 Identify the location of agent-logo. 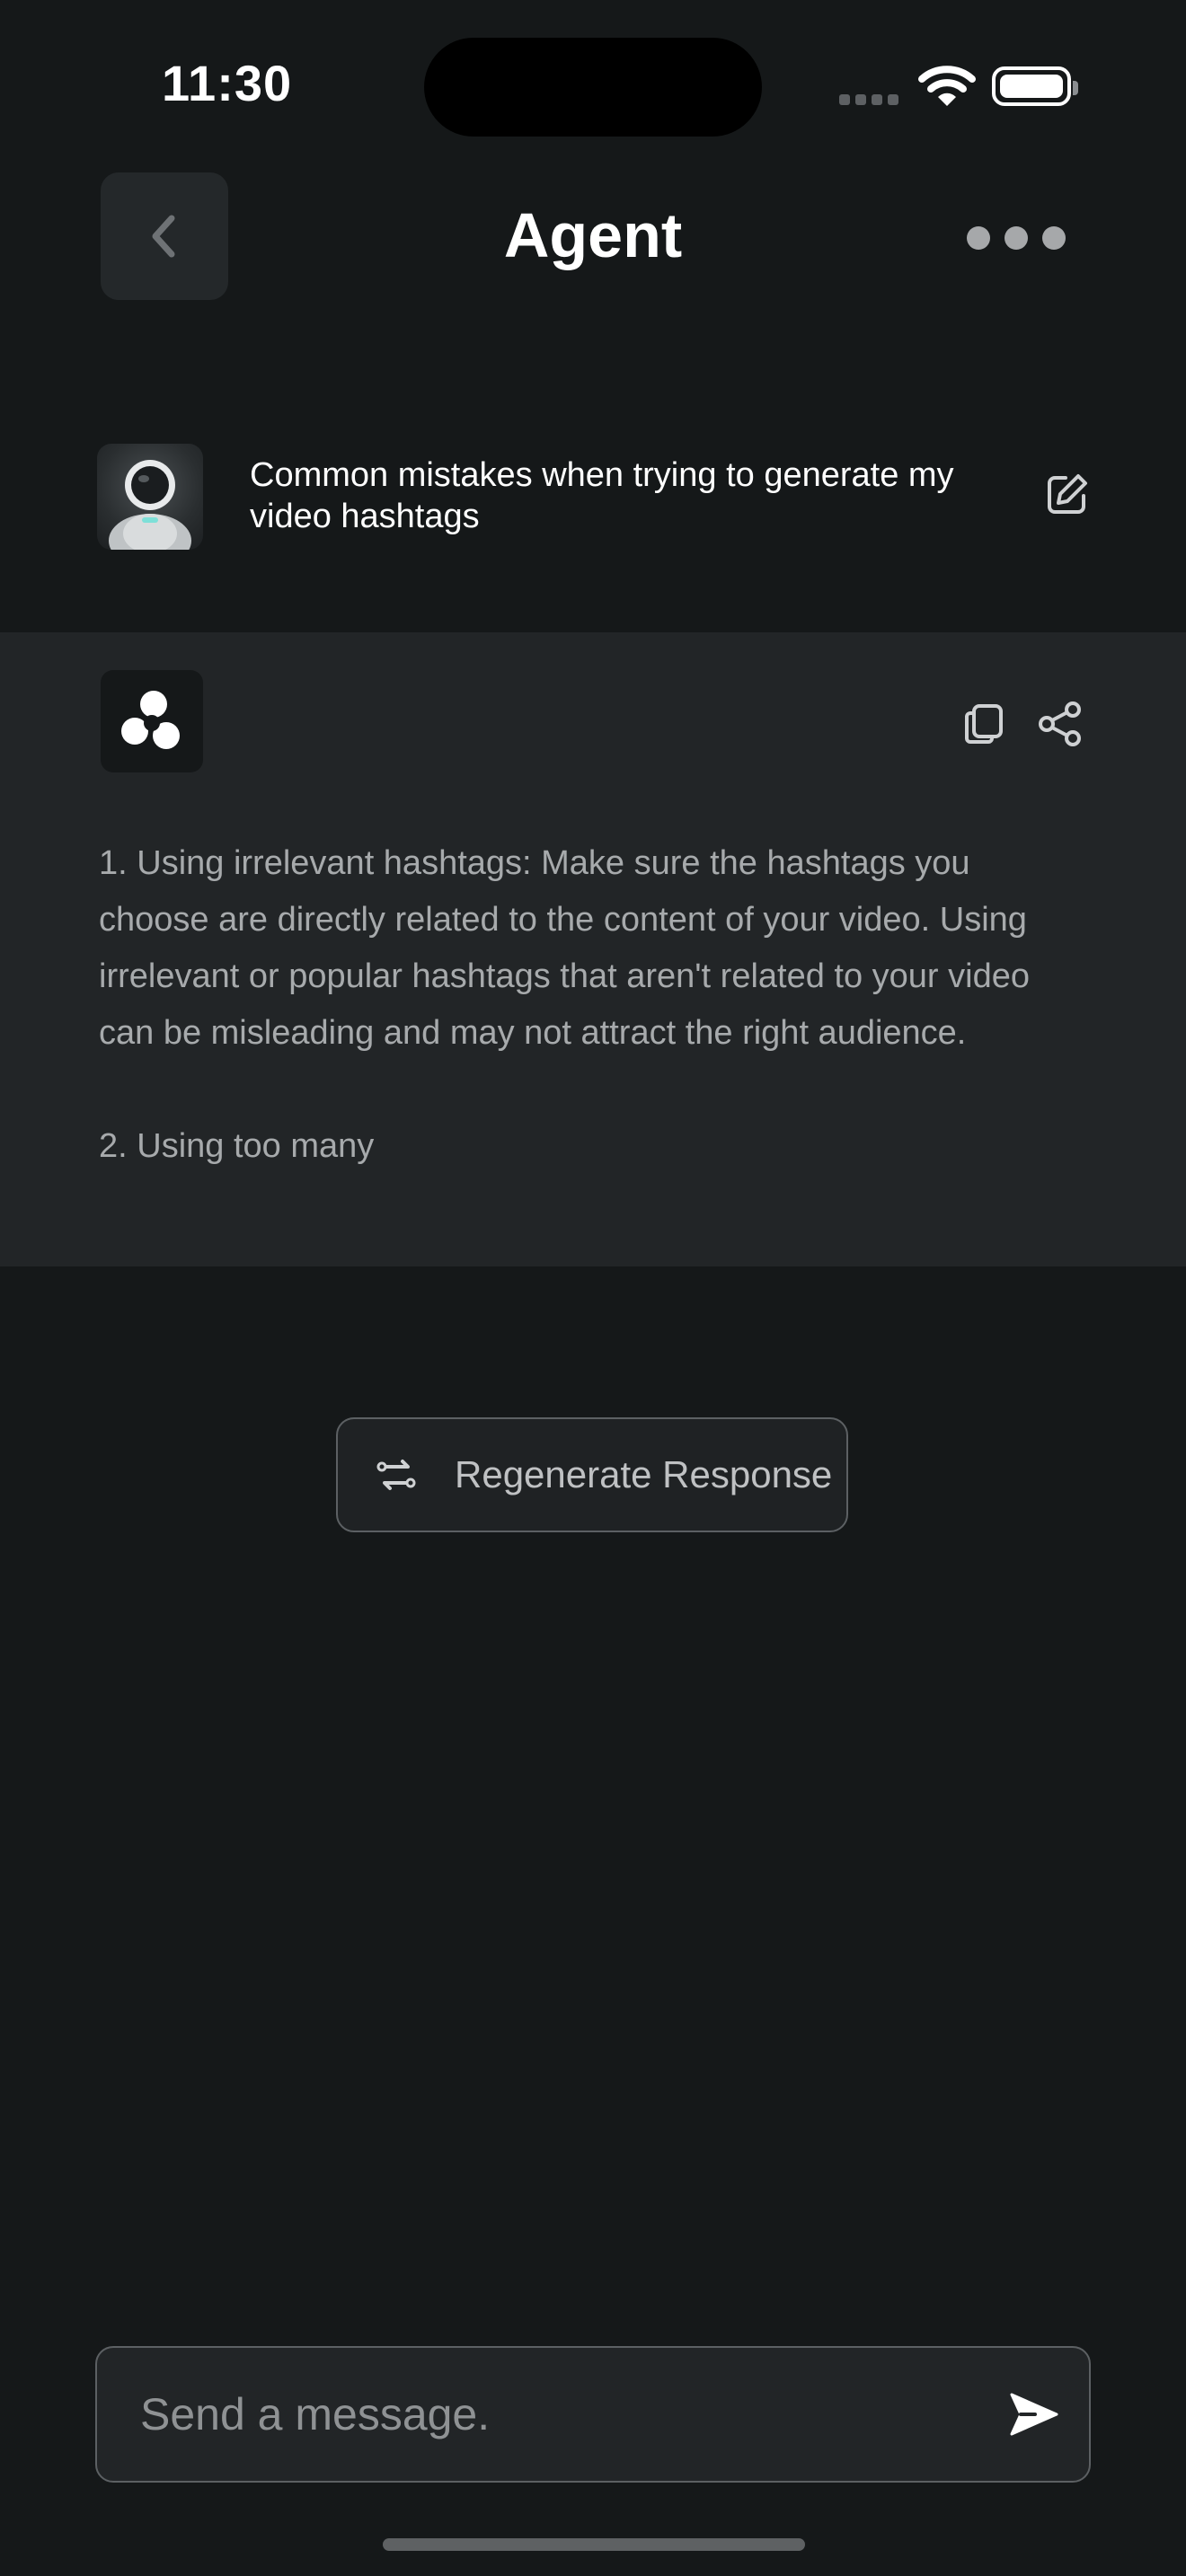
(152, 721).